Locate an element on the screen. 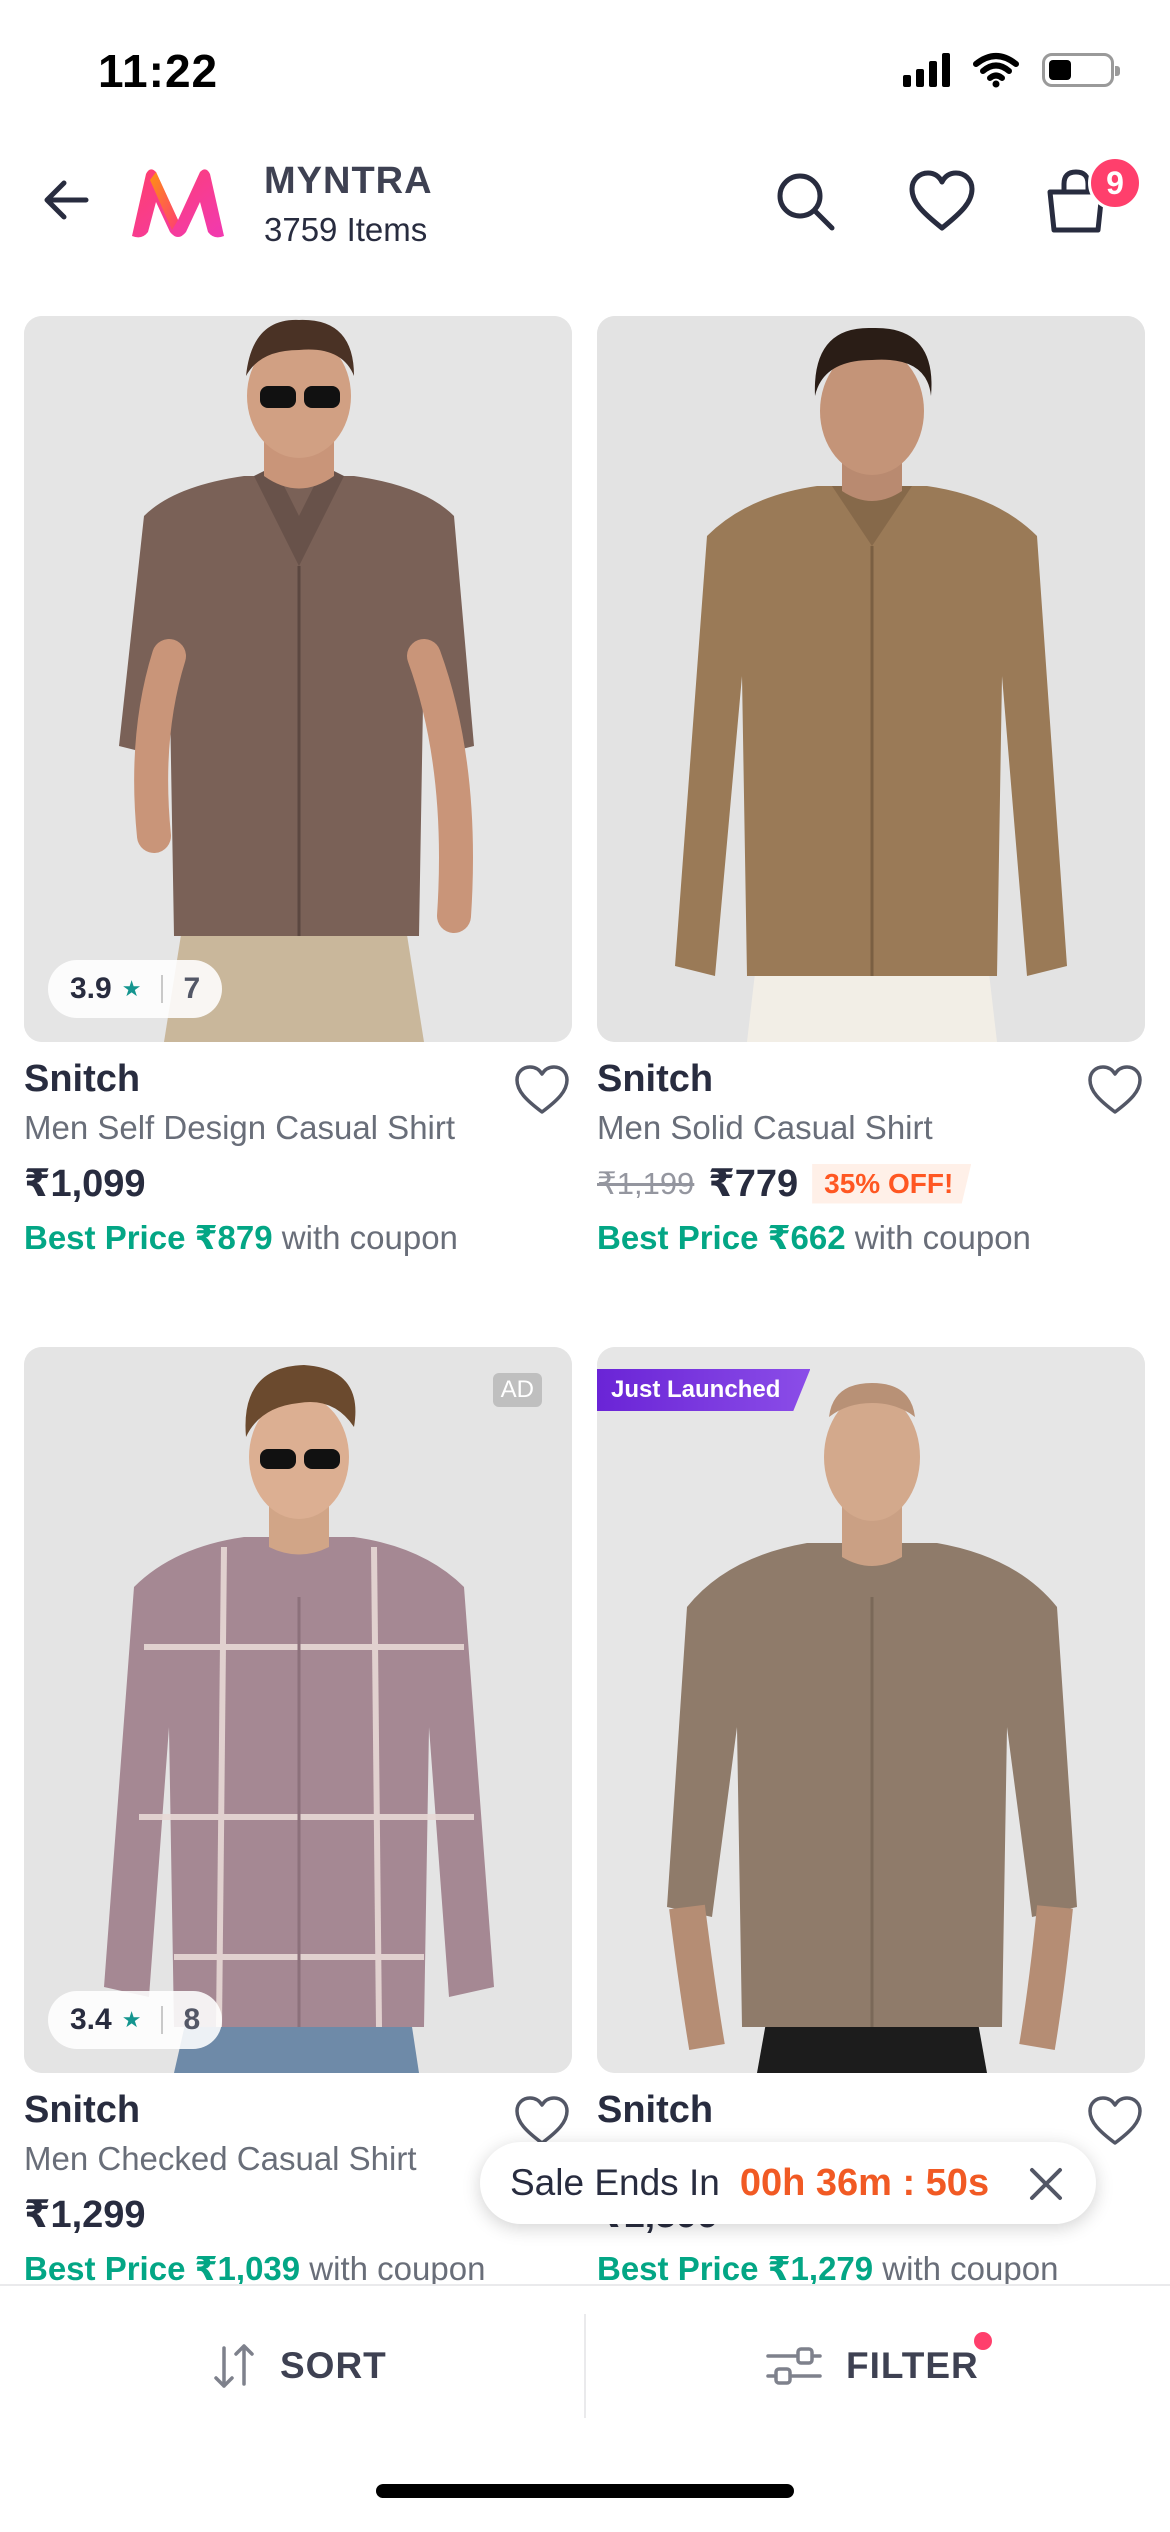 The image size is (1170, 2532). product-image: AD 3.4 ★ 8 is located at coordinates (298, 1710).